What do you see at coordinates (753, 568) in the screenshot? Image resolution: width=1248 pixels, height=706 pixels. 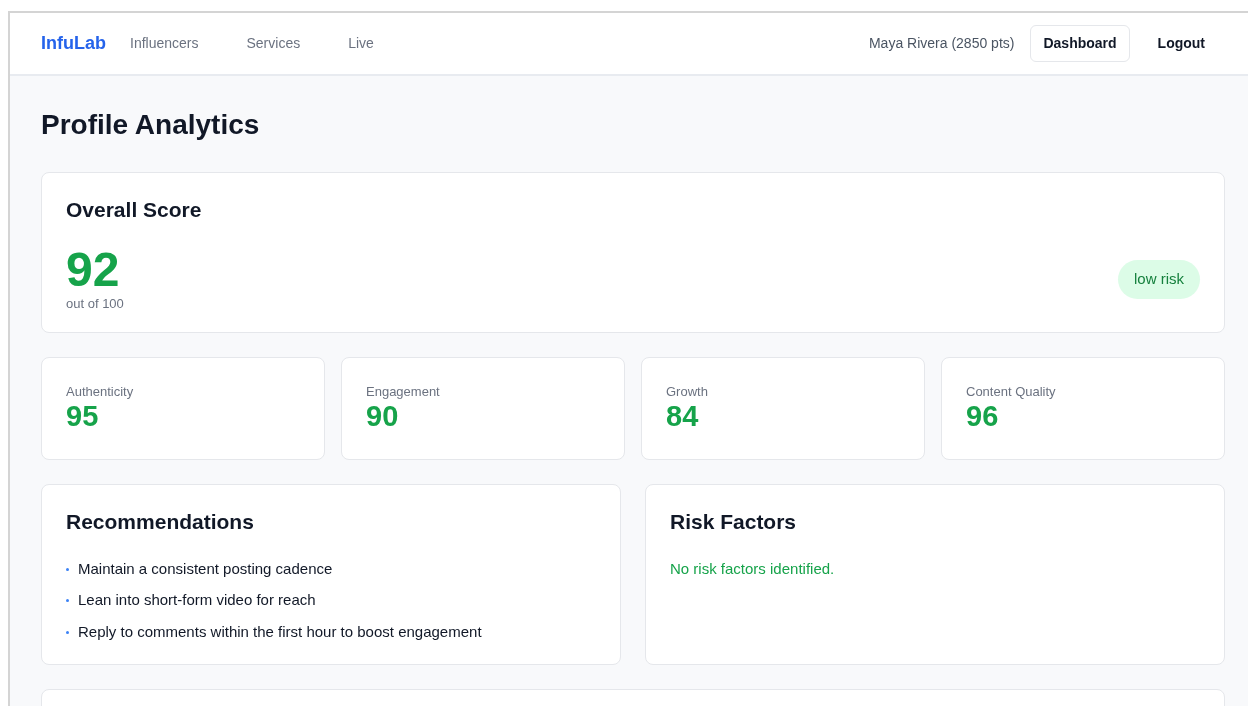 I see `status-message: No risk factors identified.` at bounding box center [753, 568].